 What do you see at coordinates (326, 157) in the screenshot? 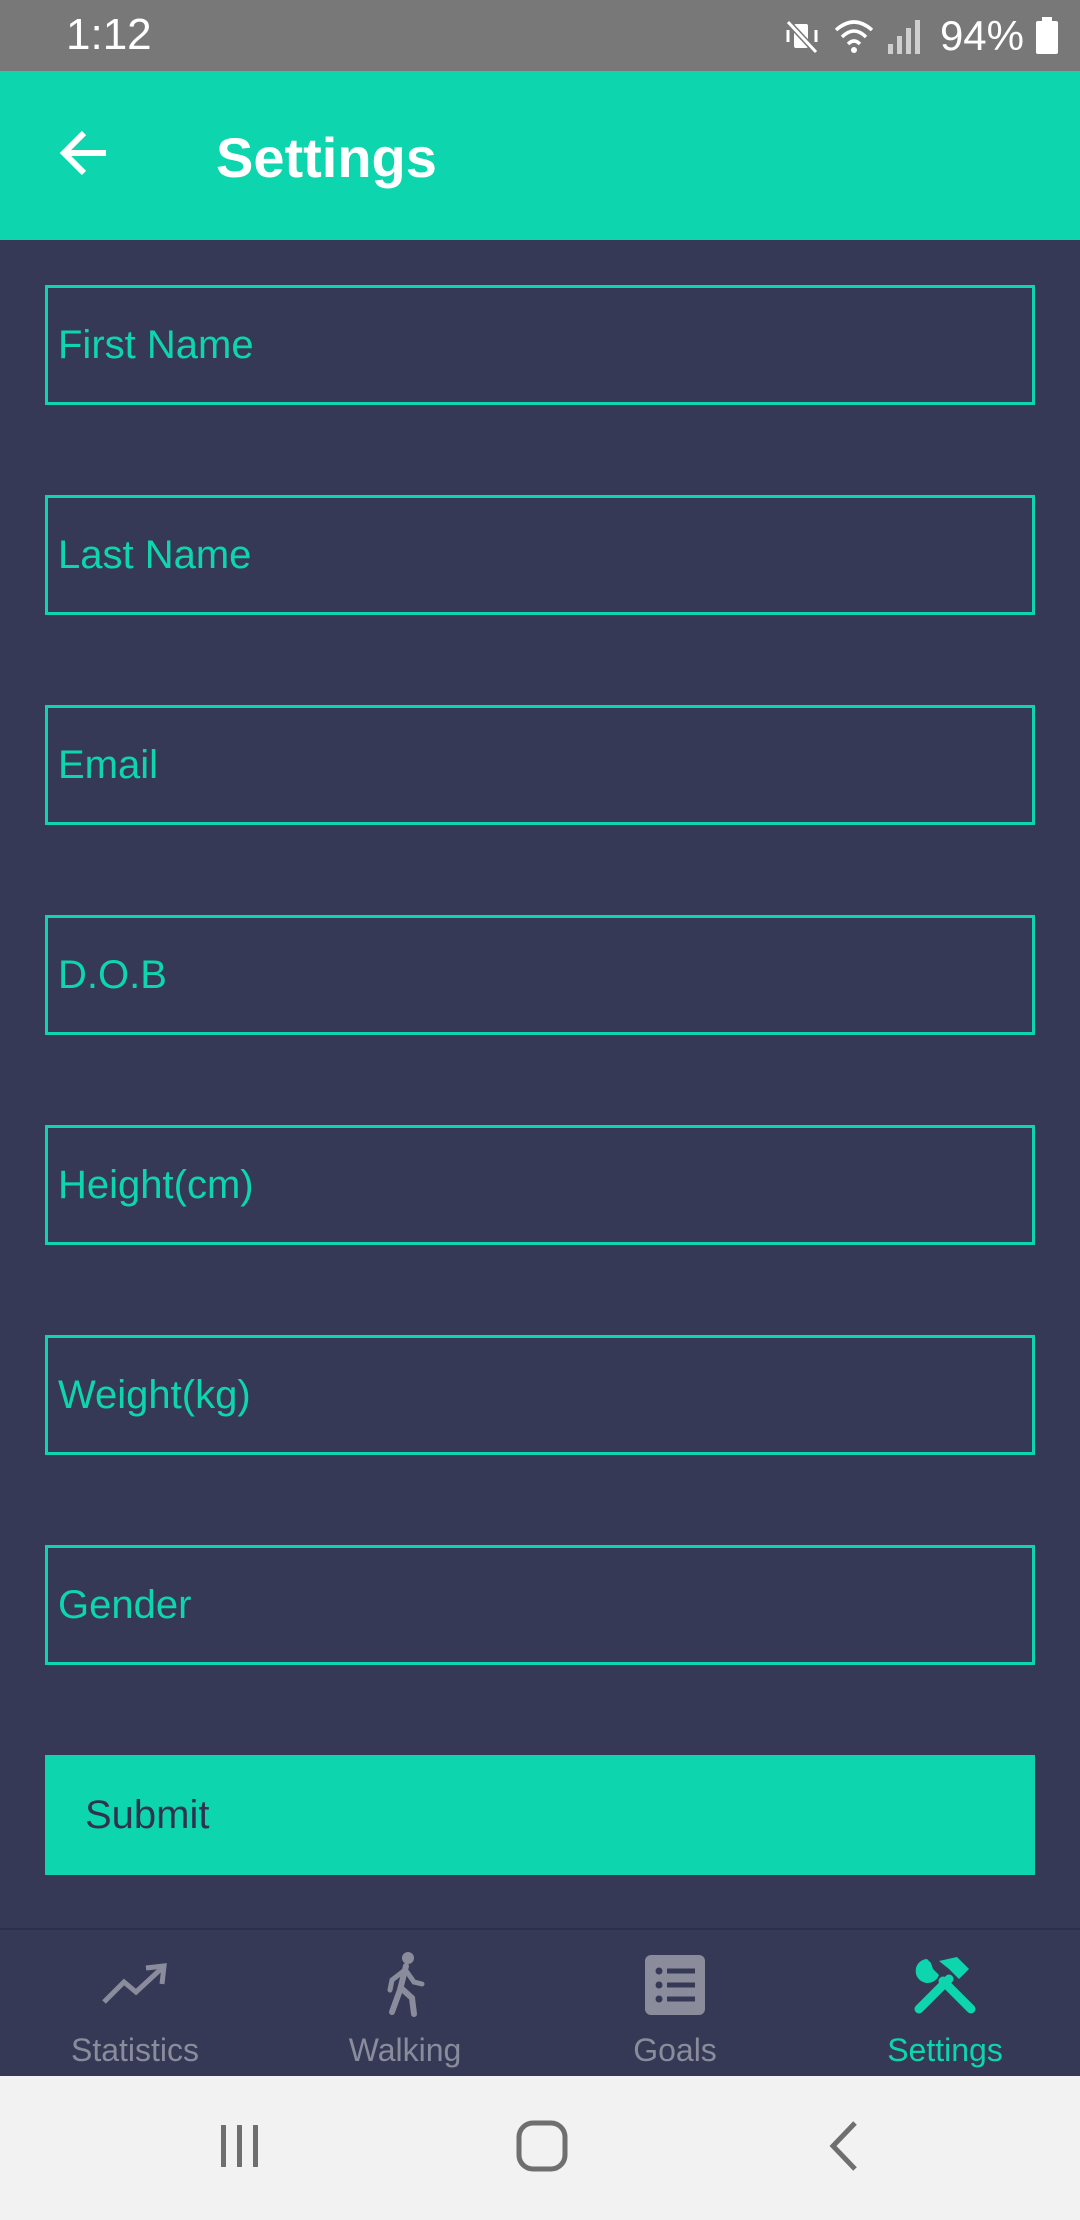
I see `page-title: Settings` at bounding box center [326, 157].